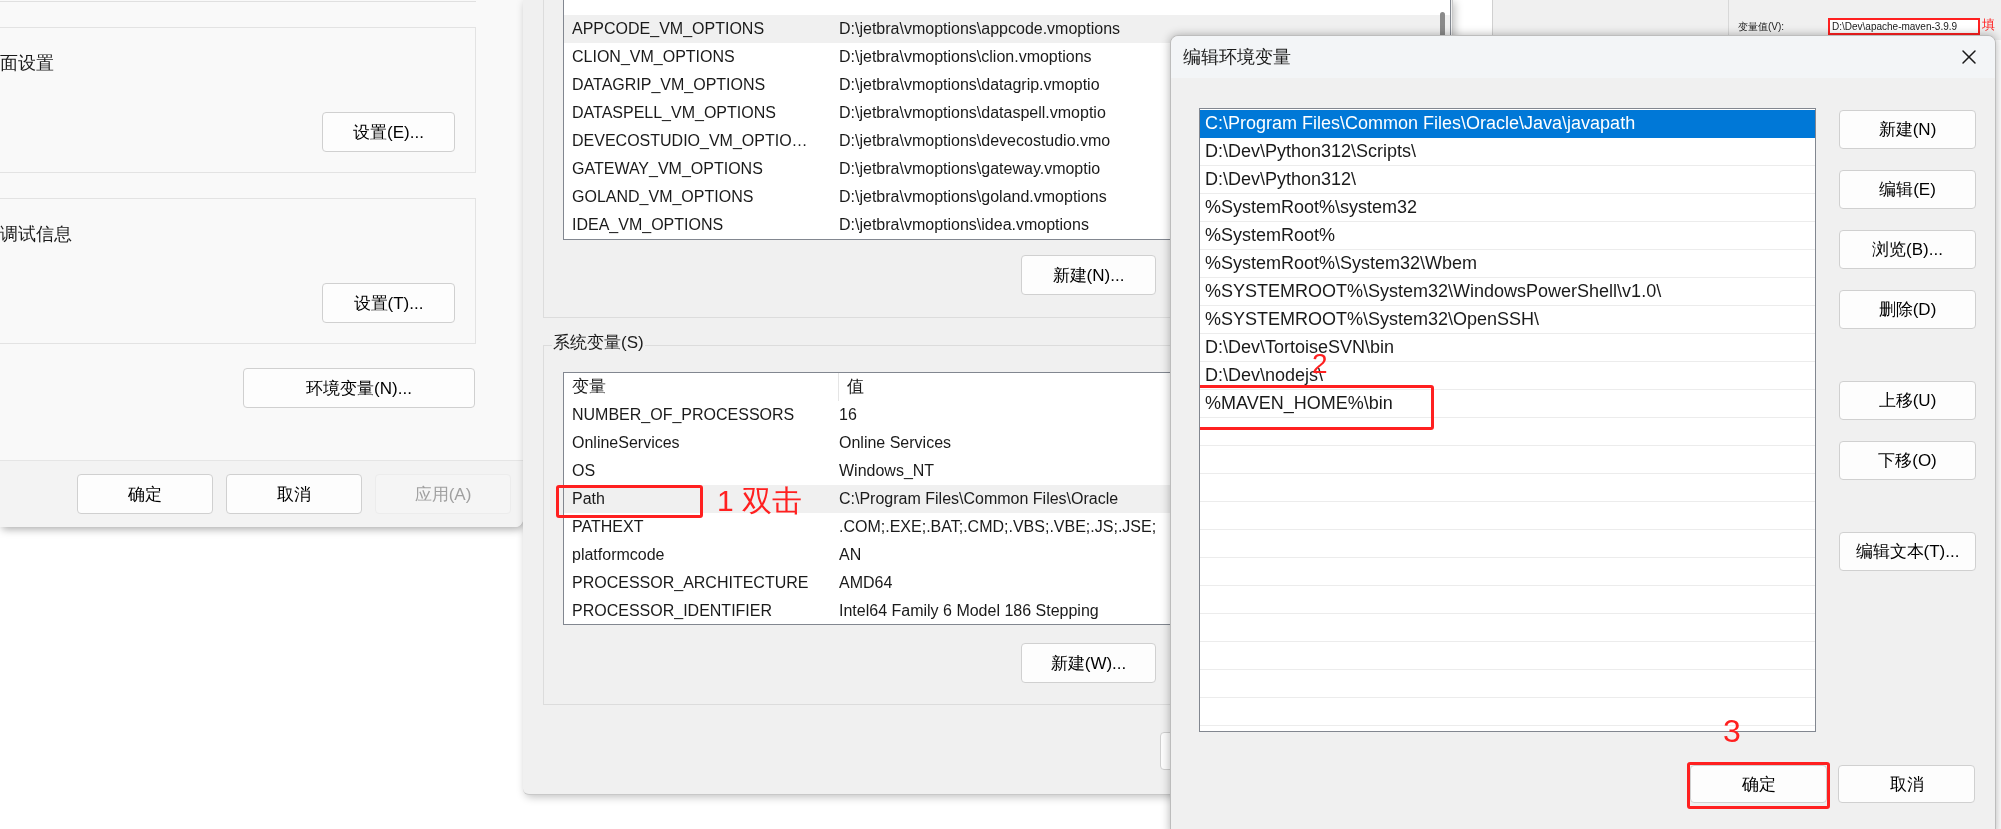 This screenshot has height=829, width=2001. I want to click on path-item: %SYSTEMROOT%\System32\WindowsPowerShell\v1.0\, so click(1507, 292).